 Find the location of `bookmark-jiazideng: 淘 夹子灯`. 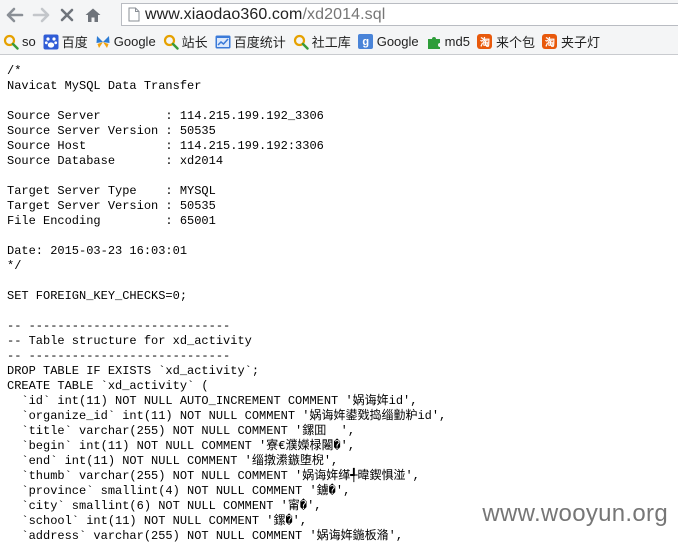

bookmark-jiazideng: 淘 夹子灯 is located at coordinates (571, 42).